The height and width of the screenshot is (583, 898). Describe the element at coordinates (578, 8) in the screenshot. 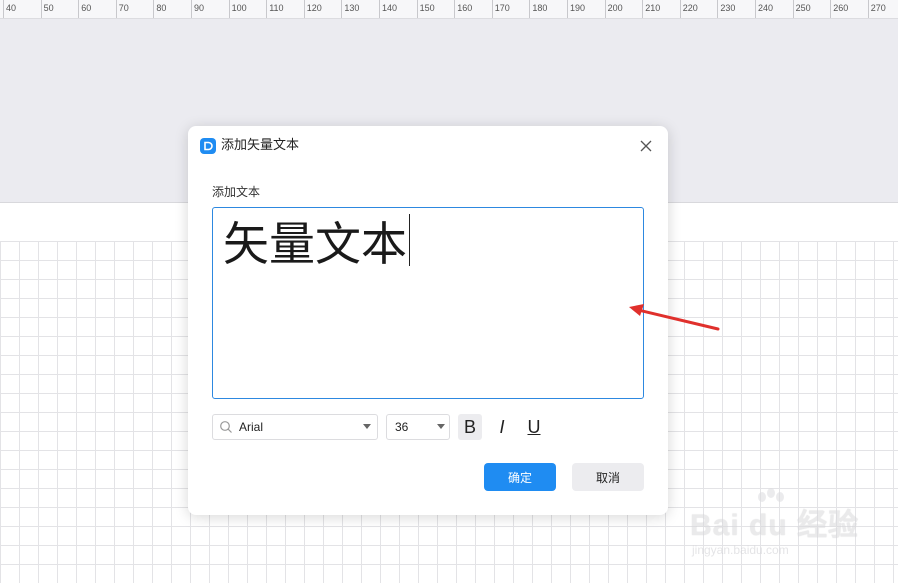

I see `ruler-label: 190` at that location.